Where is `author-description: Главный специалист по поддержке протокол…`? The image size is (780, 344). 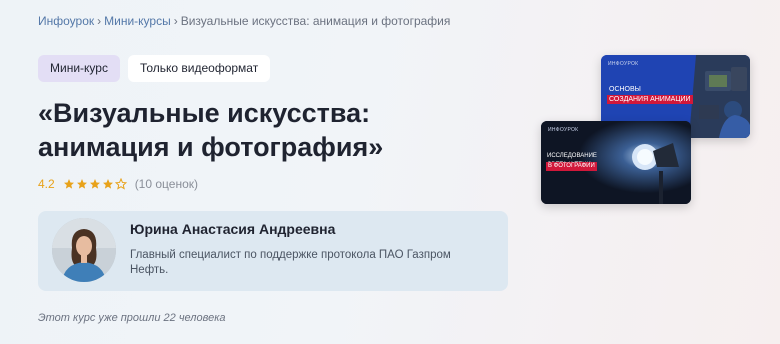 author-description: Главный специалист по поддержке протокол… is located at coordinates (290, 262).